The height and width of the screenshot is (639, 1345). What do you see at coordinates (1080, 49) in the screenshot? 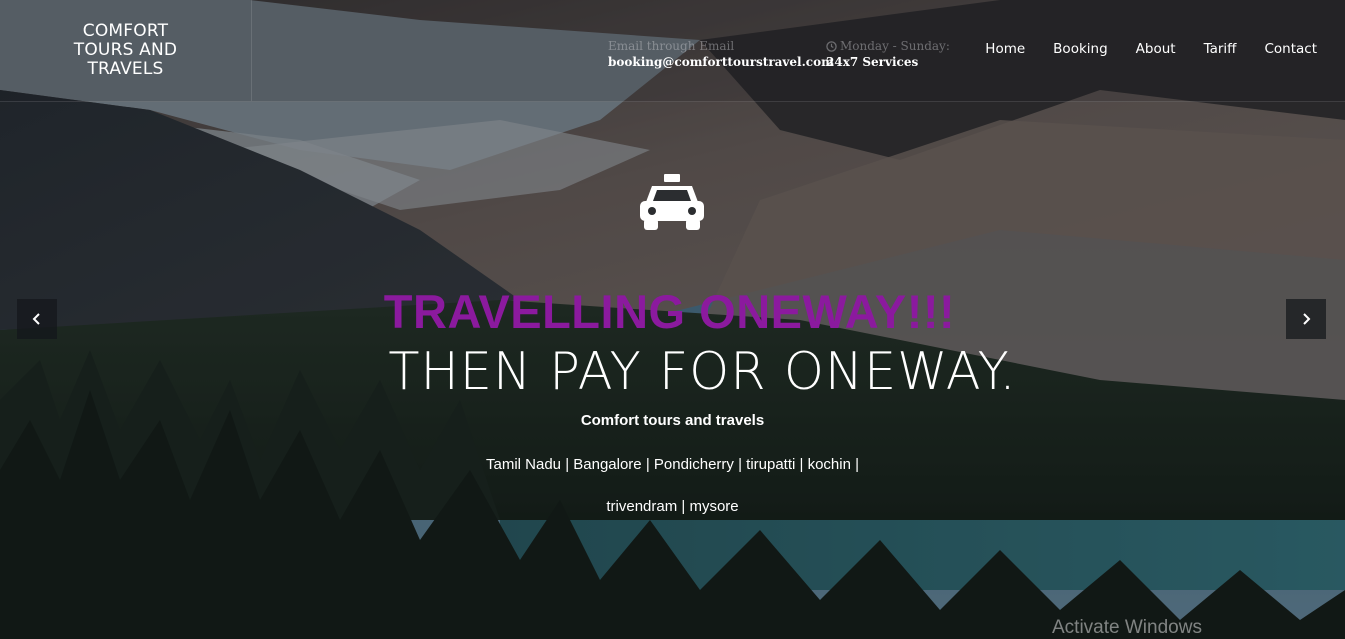
I see `nav-booking: Booking` at bounding box center [1080, 49].